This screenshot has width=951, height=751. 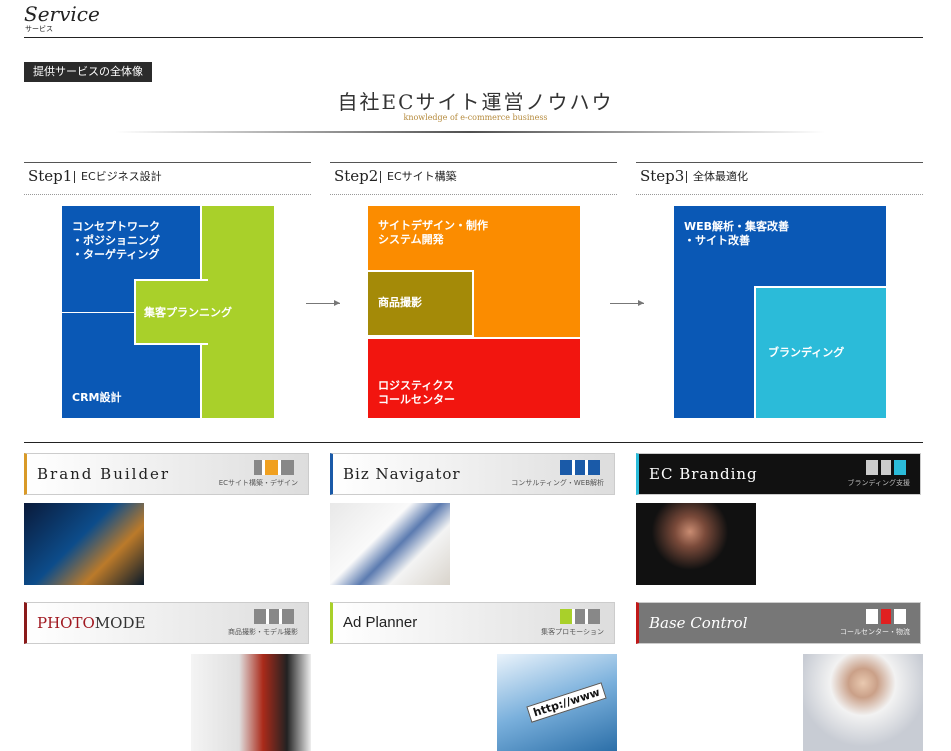 I want to click on url-text: http://www, so click(x=566, y=702).